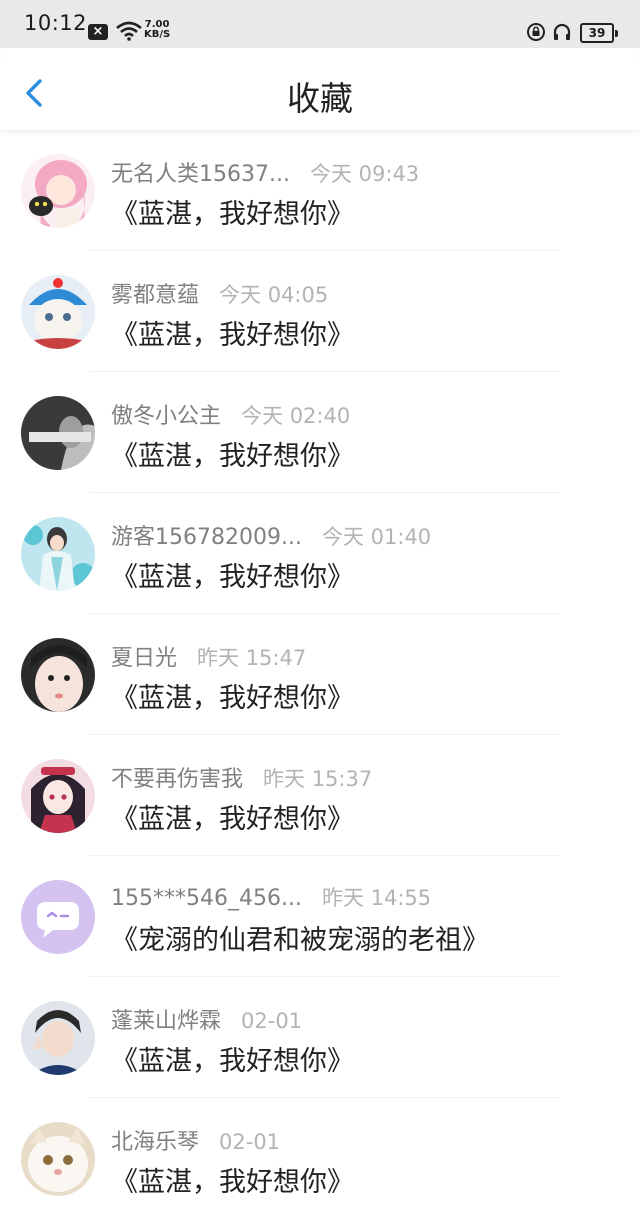 Image resolution: width=640 pixels, height=1225 pixels. Describe the element at coordinates (56, 23) in the screenshot. I see `status-time: 10:12` at that location.